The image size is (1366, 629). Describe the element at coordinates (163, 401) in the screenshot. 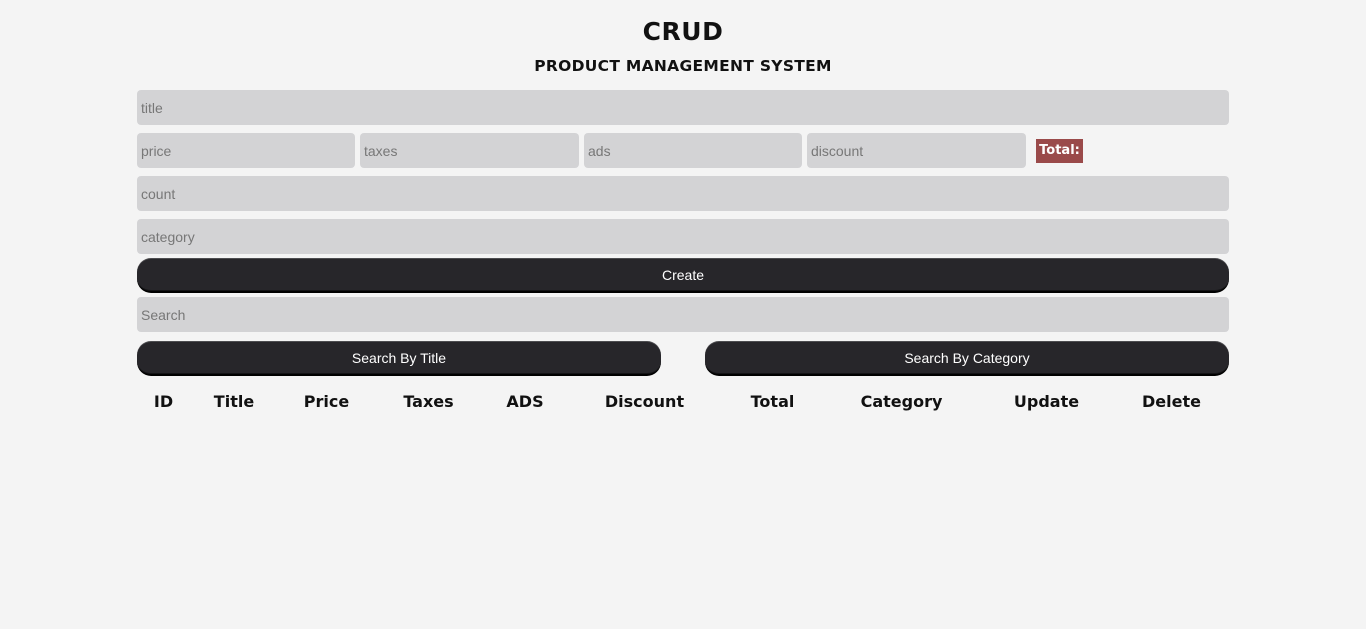

I see `column-header-id: ID` at that location.